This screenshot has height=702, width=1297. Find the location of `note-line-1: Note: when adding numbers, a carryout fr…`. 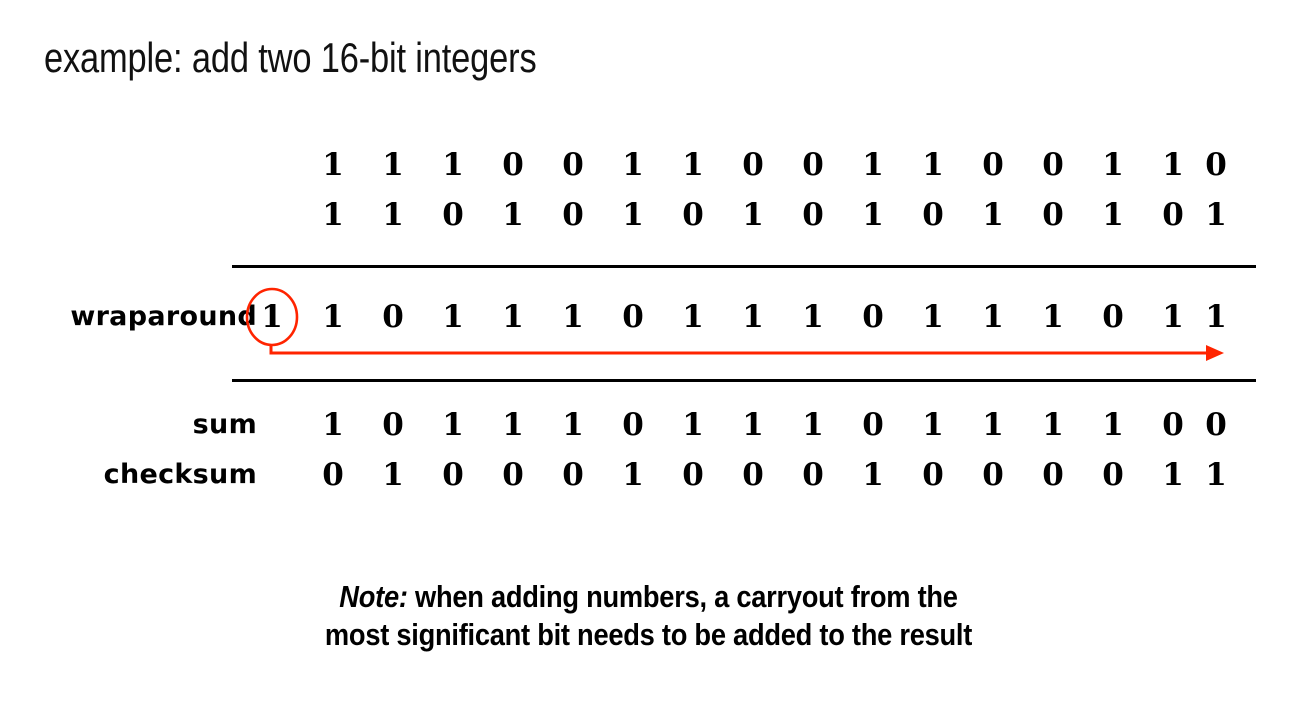

note-line-1: Note: when adding numbers, a carryout fr… is located at coordinates (648, 597).